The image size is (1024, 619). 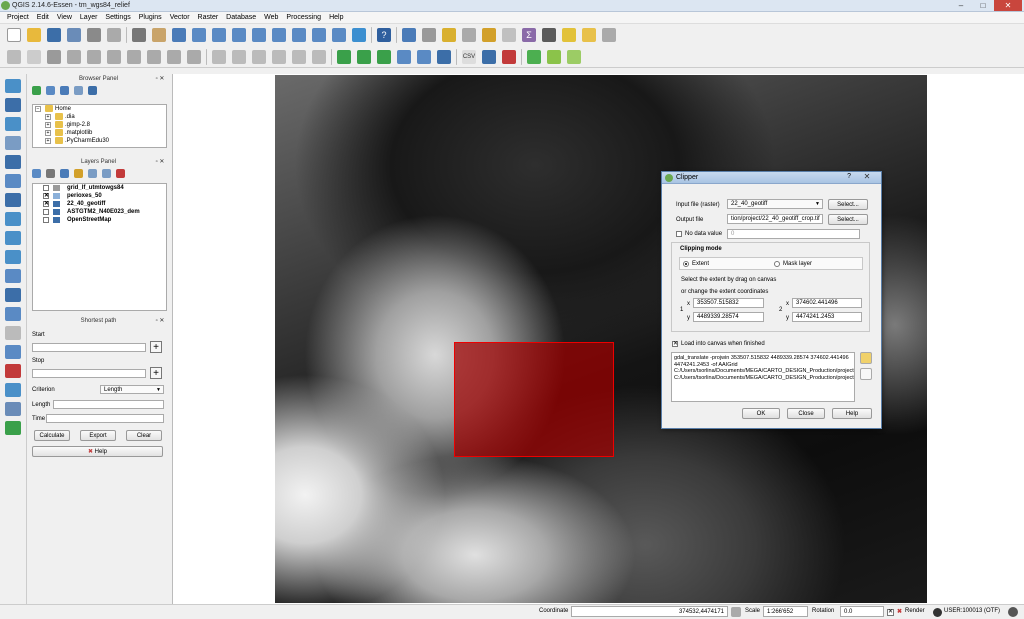 What do you see at coordinates (99, 212) in the screenshot?
I see `layer-row: ASTGTM2_N40E023_dem` at bounding box center [99, 212].